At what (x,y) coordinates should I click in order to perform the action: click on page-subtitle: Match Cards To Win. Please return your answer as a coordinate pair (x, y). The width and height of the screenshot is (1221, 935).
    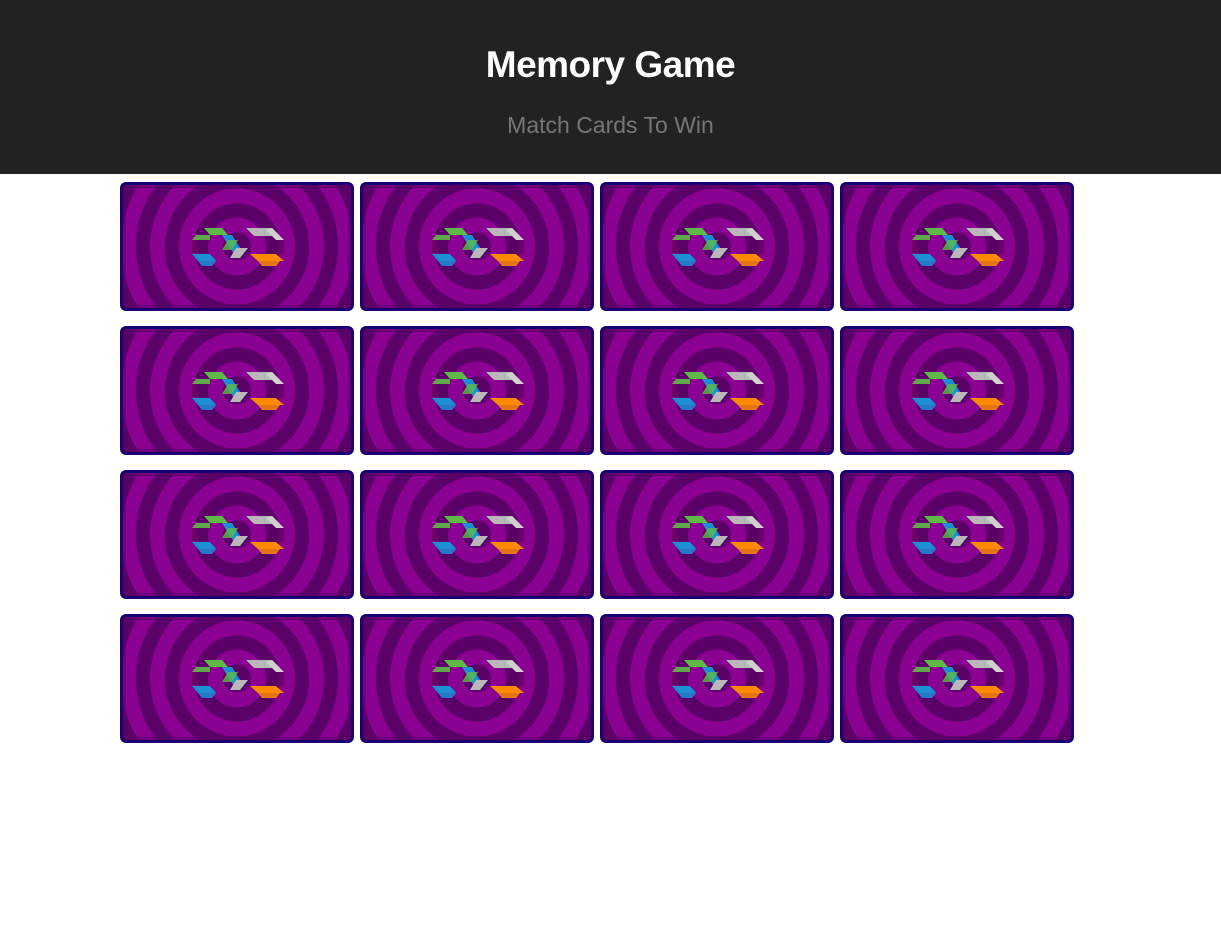
    Looking at the image, I should click on (610, 125).